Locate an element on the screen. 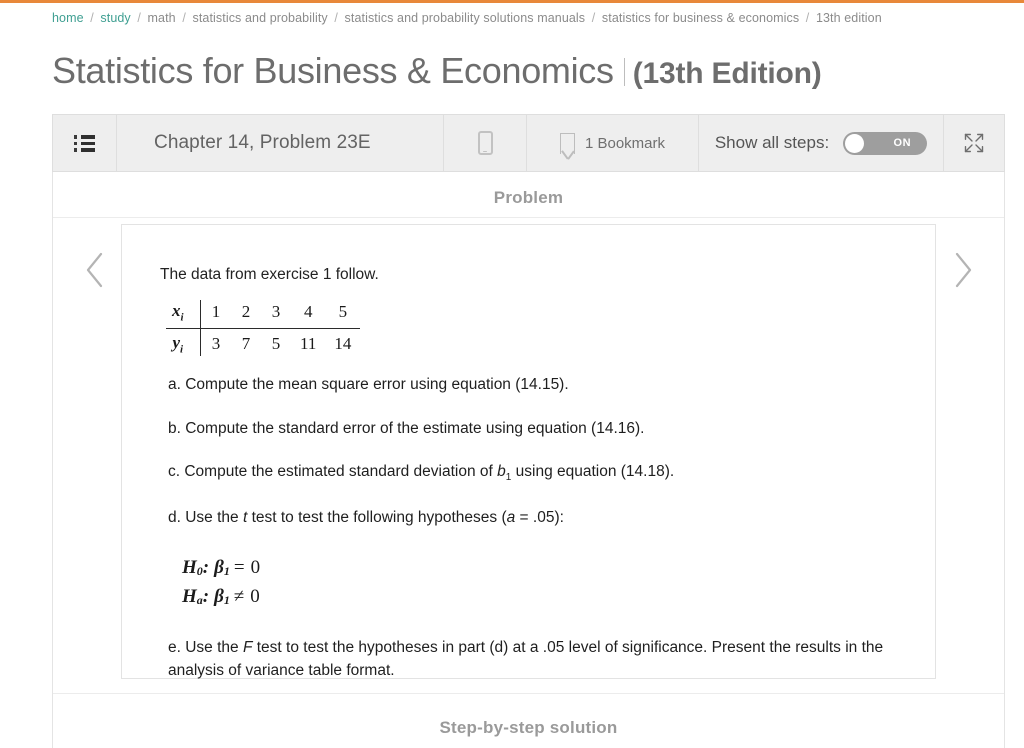  breadcrumb-item-math: math is located at coordinates (162, 18).